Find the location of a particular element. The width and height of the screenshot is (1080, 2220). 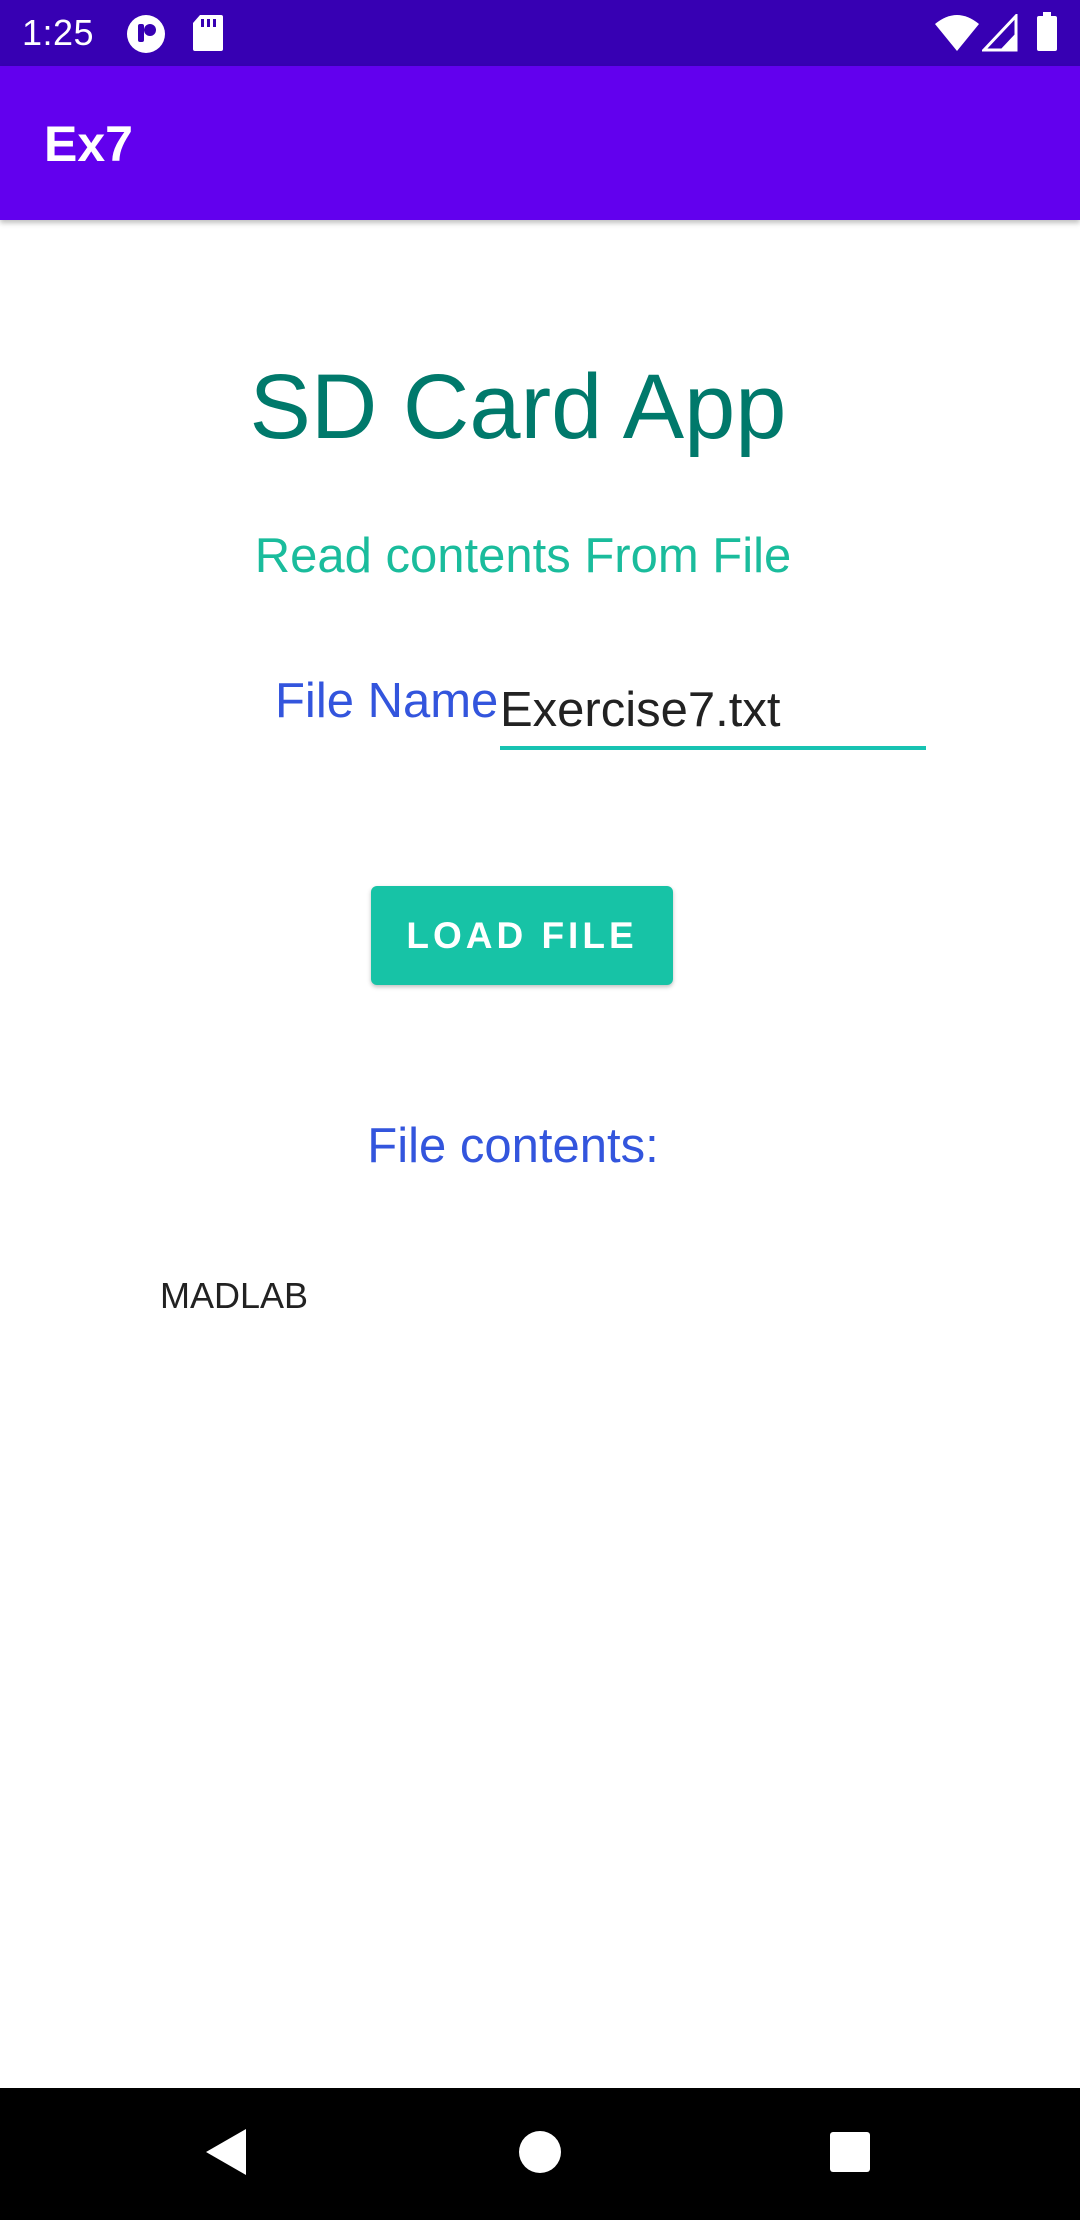

app-bar: Ex7 is located at coordinates (540, 143).